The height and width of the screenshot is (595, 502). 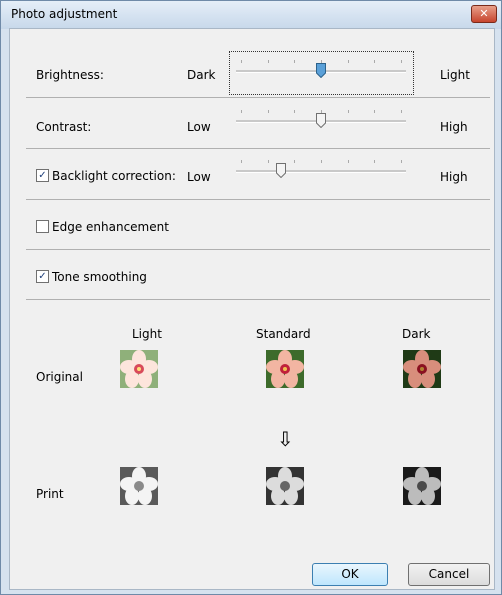 I want to click on brightness-slider, so click(x=321, y=70).